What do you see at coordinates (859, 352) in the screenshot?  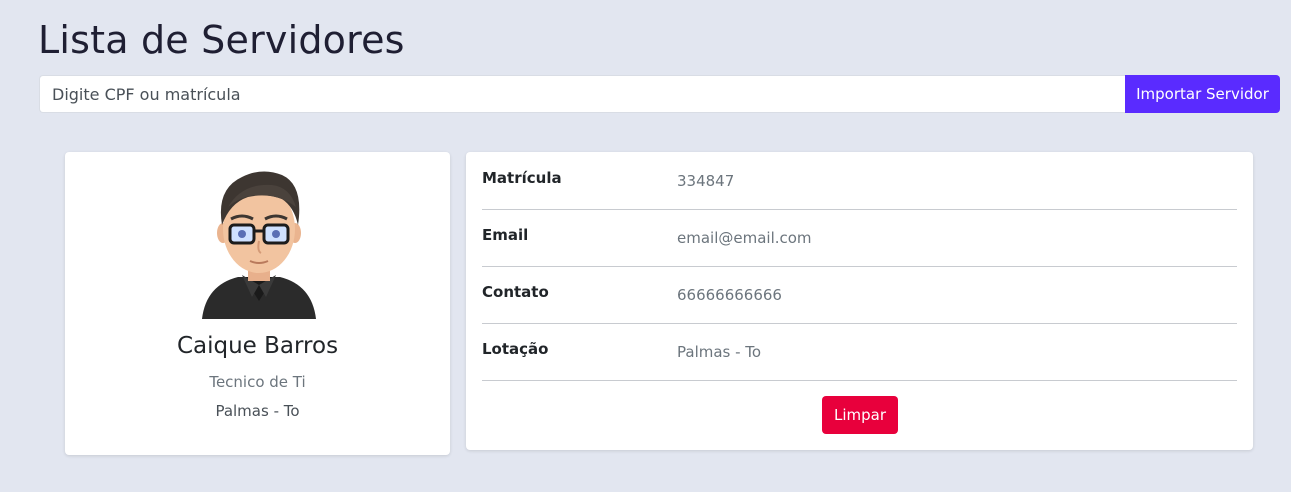 I see `detail-row-lotacao: Lotação Palmas - To` at bounding box center [859, 352].